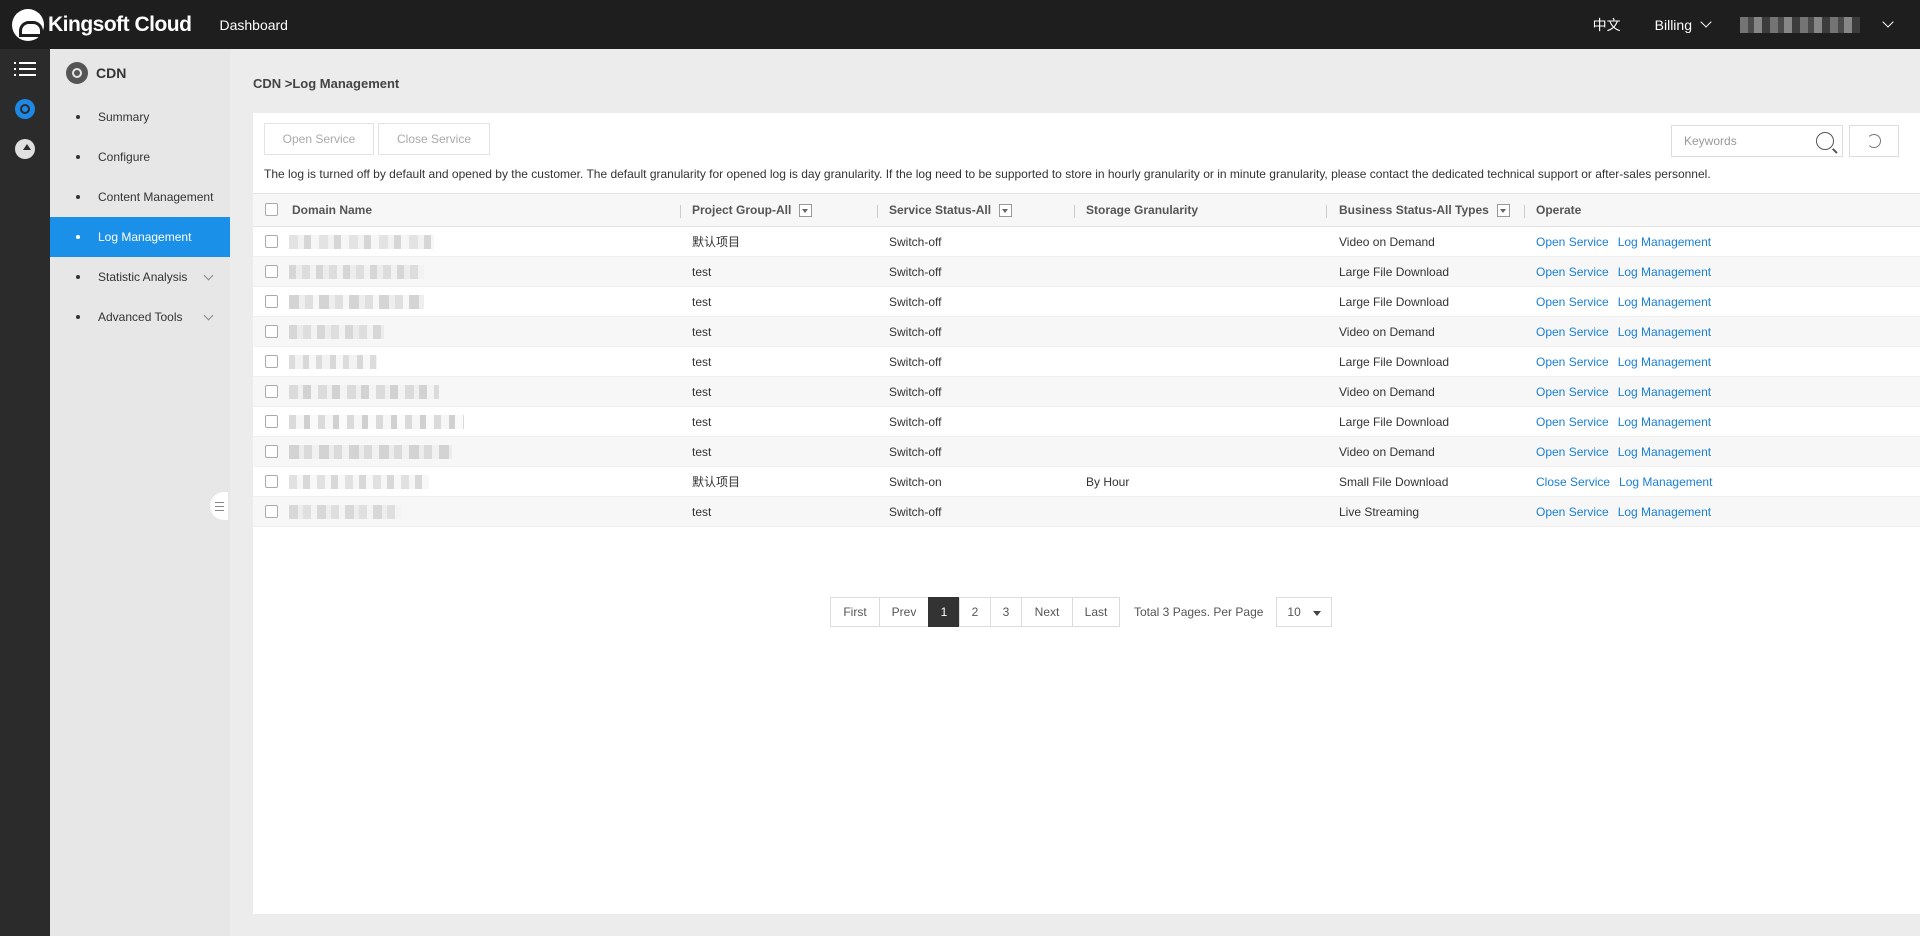  What do you see at coordinates (140, 237) in the screenshot?
I see `sidebar-item-log-management: Log Management` at bounding box center [140, 237].